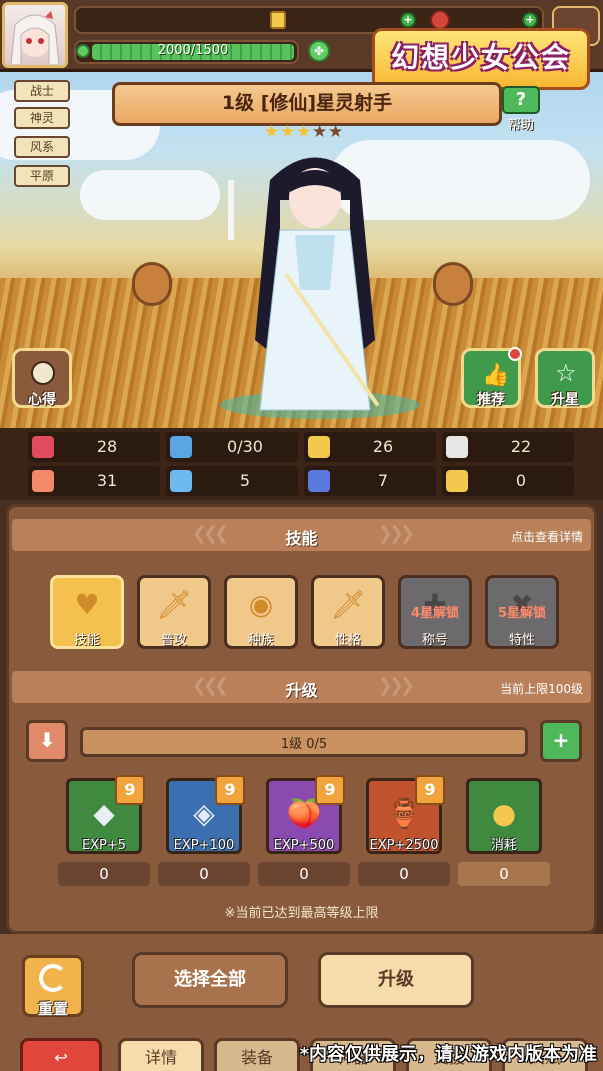  Describe the element at coordinates (94, 447) in the screenshot. I see `stat-heart: 28` at that location.